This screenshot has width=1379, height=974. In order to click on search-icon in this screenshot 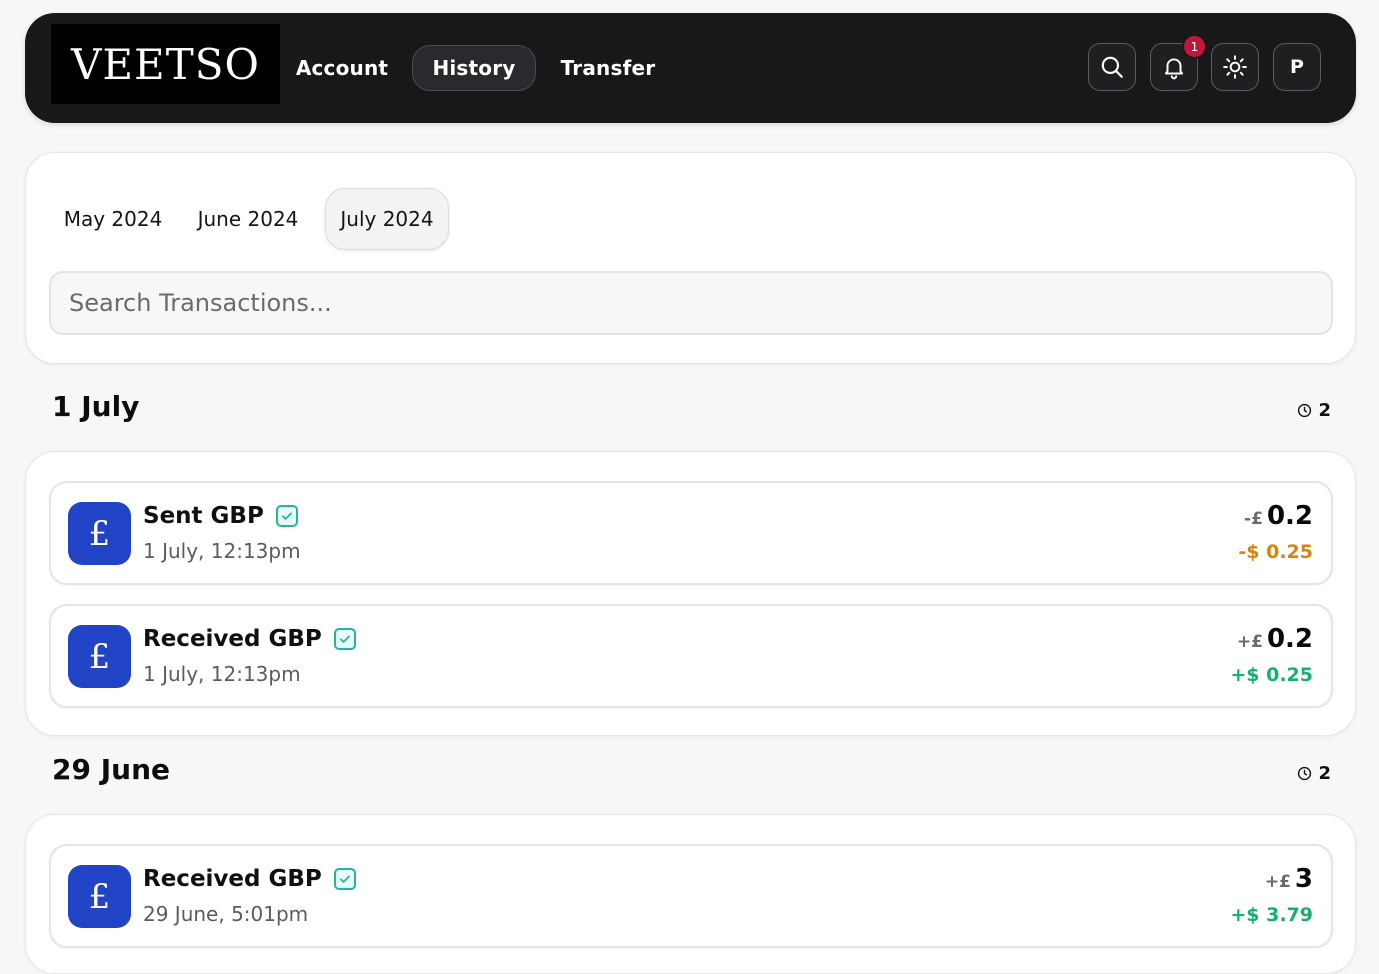, I will do `click(1112, 67)`.